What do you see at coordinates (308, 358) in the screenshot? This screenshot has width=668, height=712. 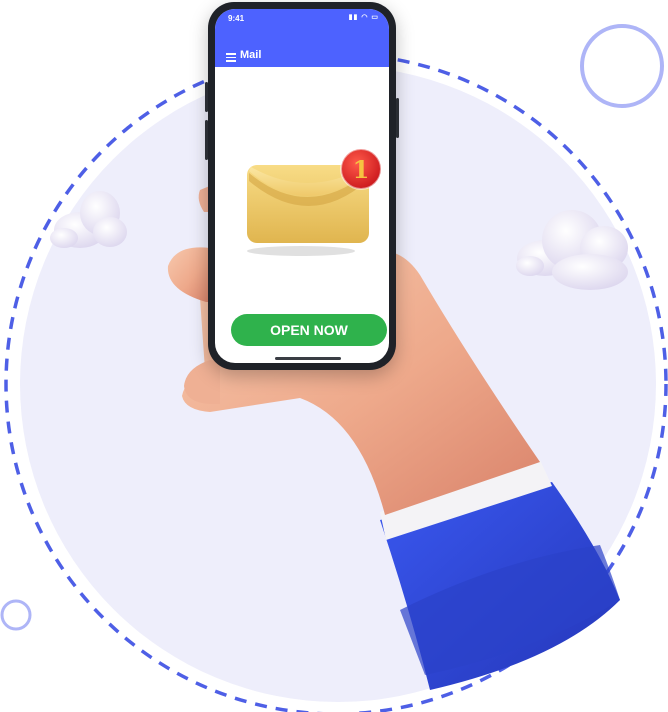 I see `home-indicator` at bounding box center [308, 358].